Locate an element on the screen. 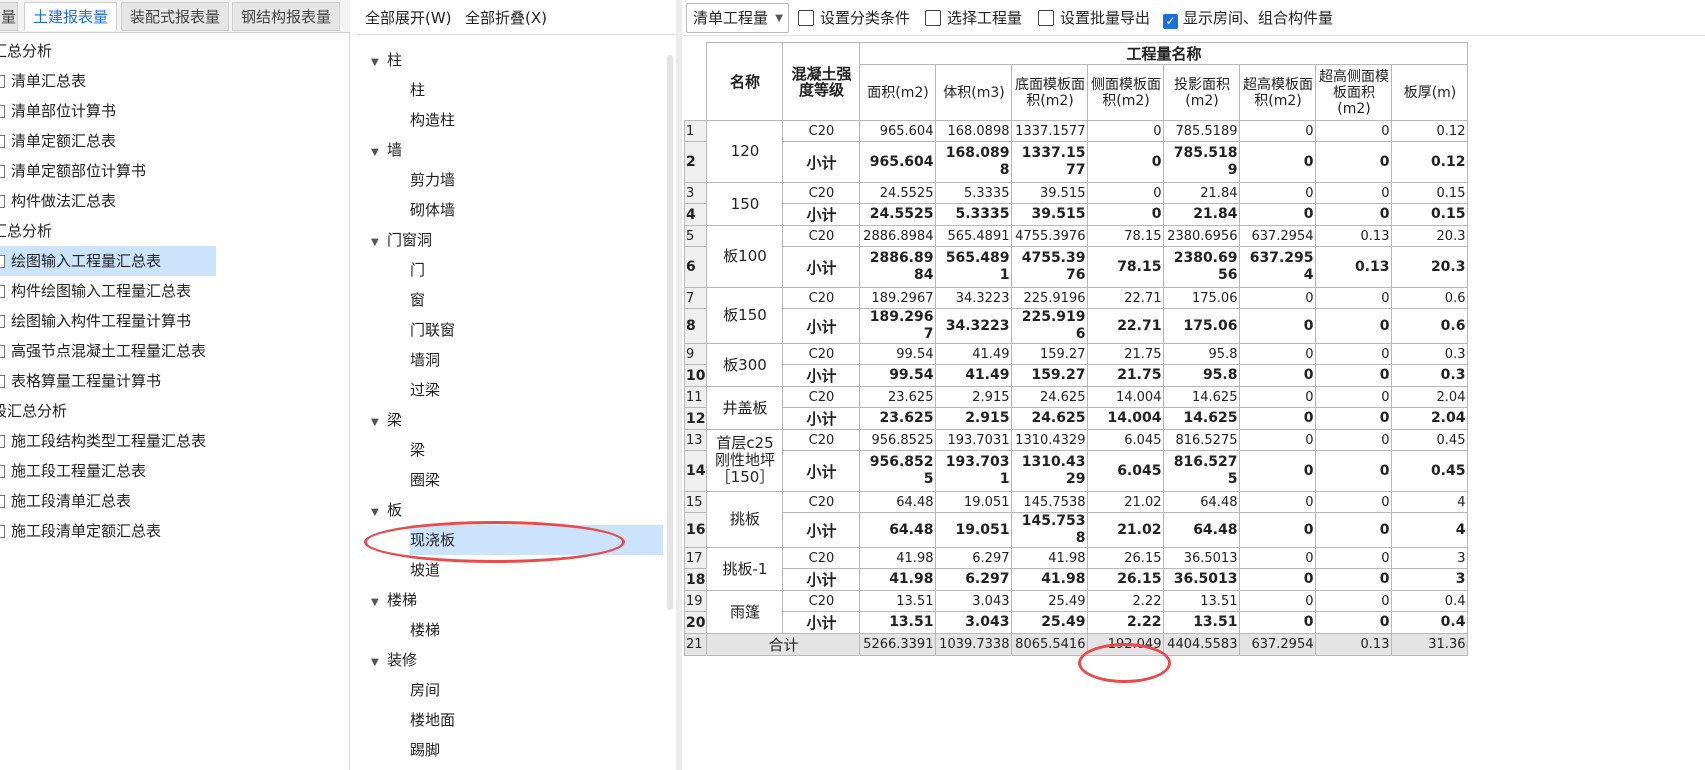 Image resolution: width=1705 pixels, height=770 pixels. tab-quantity: 量 is located at coordinates (9, 16).